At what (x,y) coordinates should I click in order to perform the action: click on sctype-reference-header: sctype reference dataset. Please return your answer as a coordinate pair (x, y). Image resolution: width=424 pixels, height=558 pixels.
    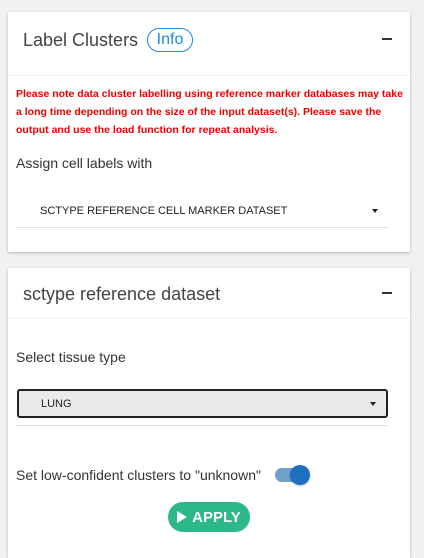
    Looking at the image, I should click on (209, 293).